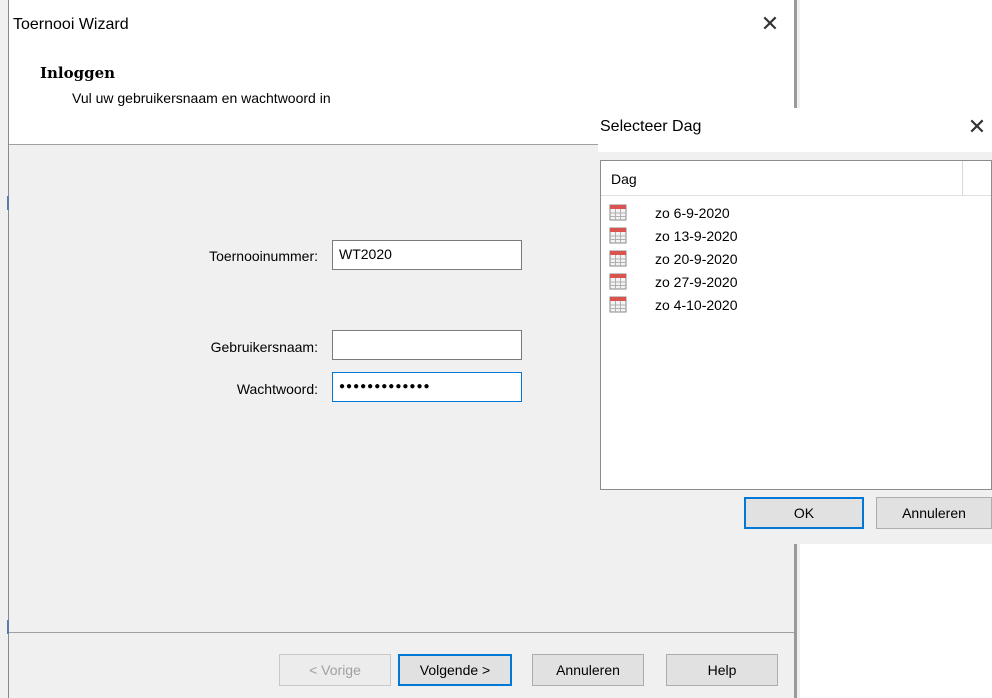  Describe the element at coordinates (455, 670) in the screenshot. I see `next-button: Volgende >` at that location.